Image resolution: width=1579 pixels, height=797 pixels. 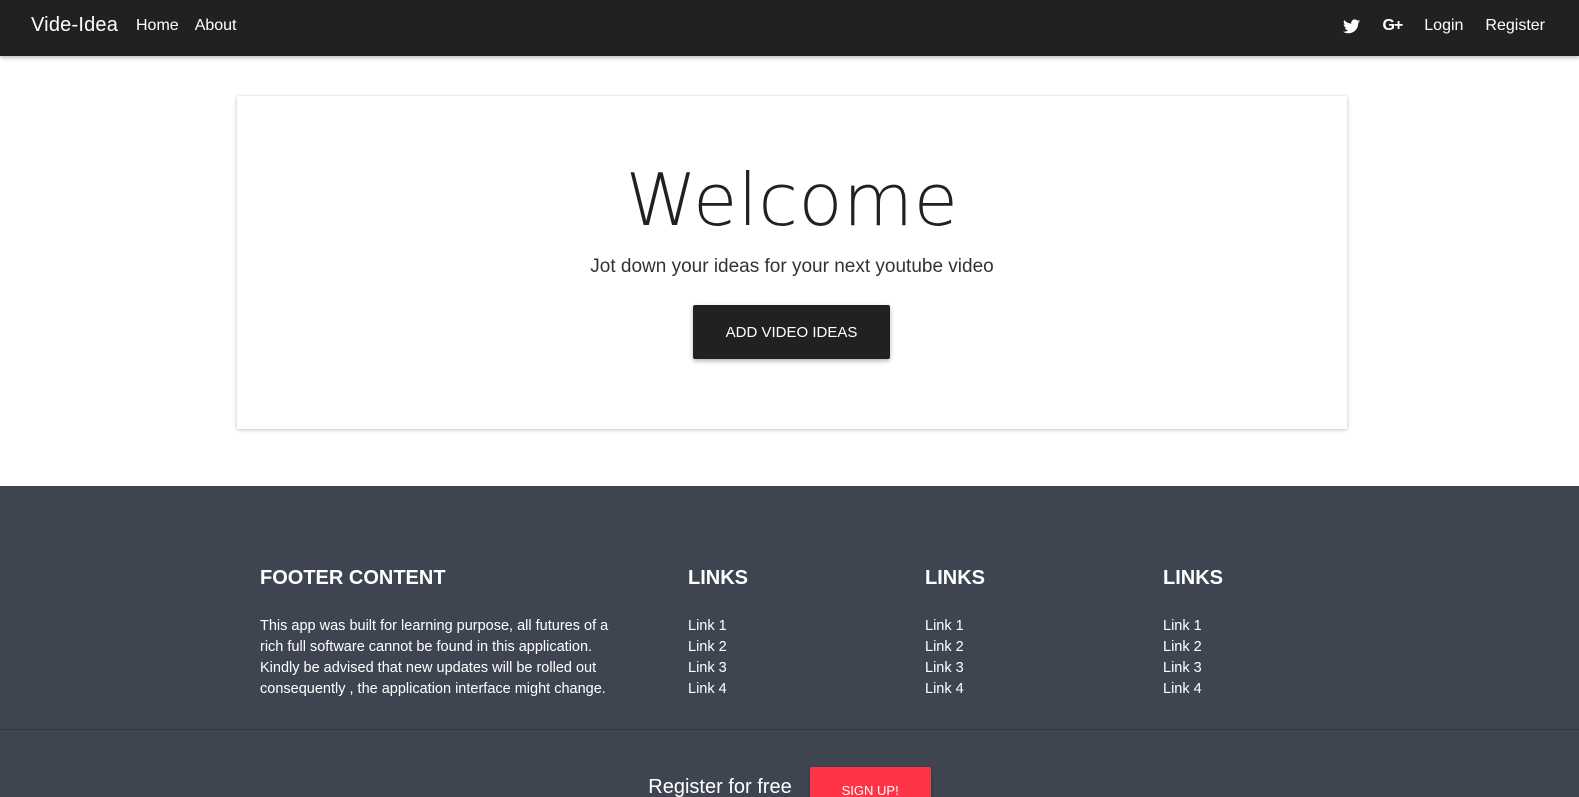 What do you see at coordinates (789, 729) in the screenshot?
I see `footer-divider` at bounding box center [789, 729].